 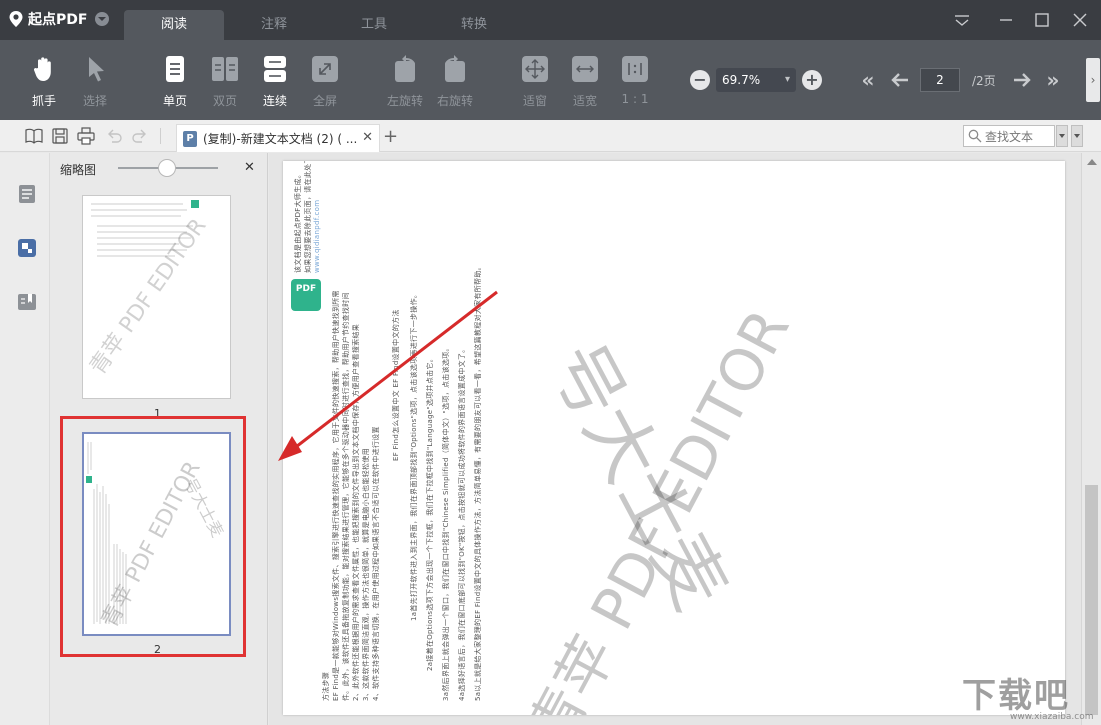 What do you see at coordinates (325, 81) in the screenshot?
I see `fullscreen-button: 全屏` at bounding box center [325, 81].